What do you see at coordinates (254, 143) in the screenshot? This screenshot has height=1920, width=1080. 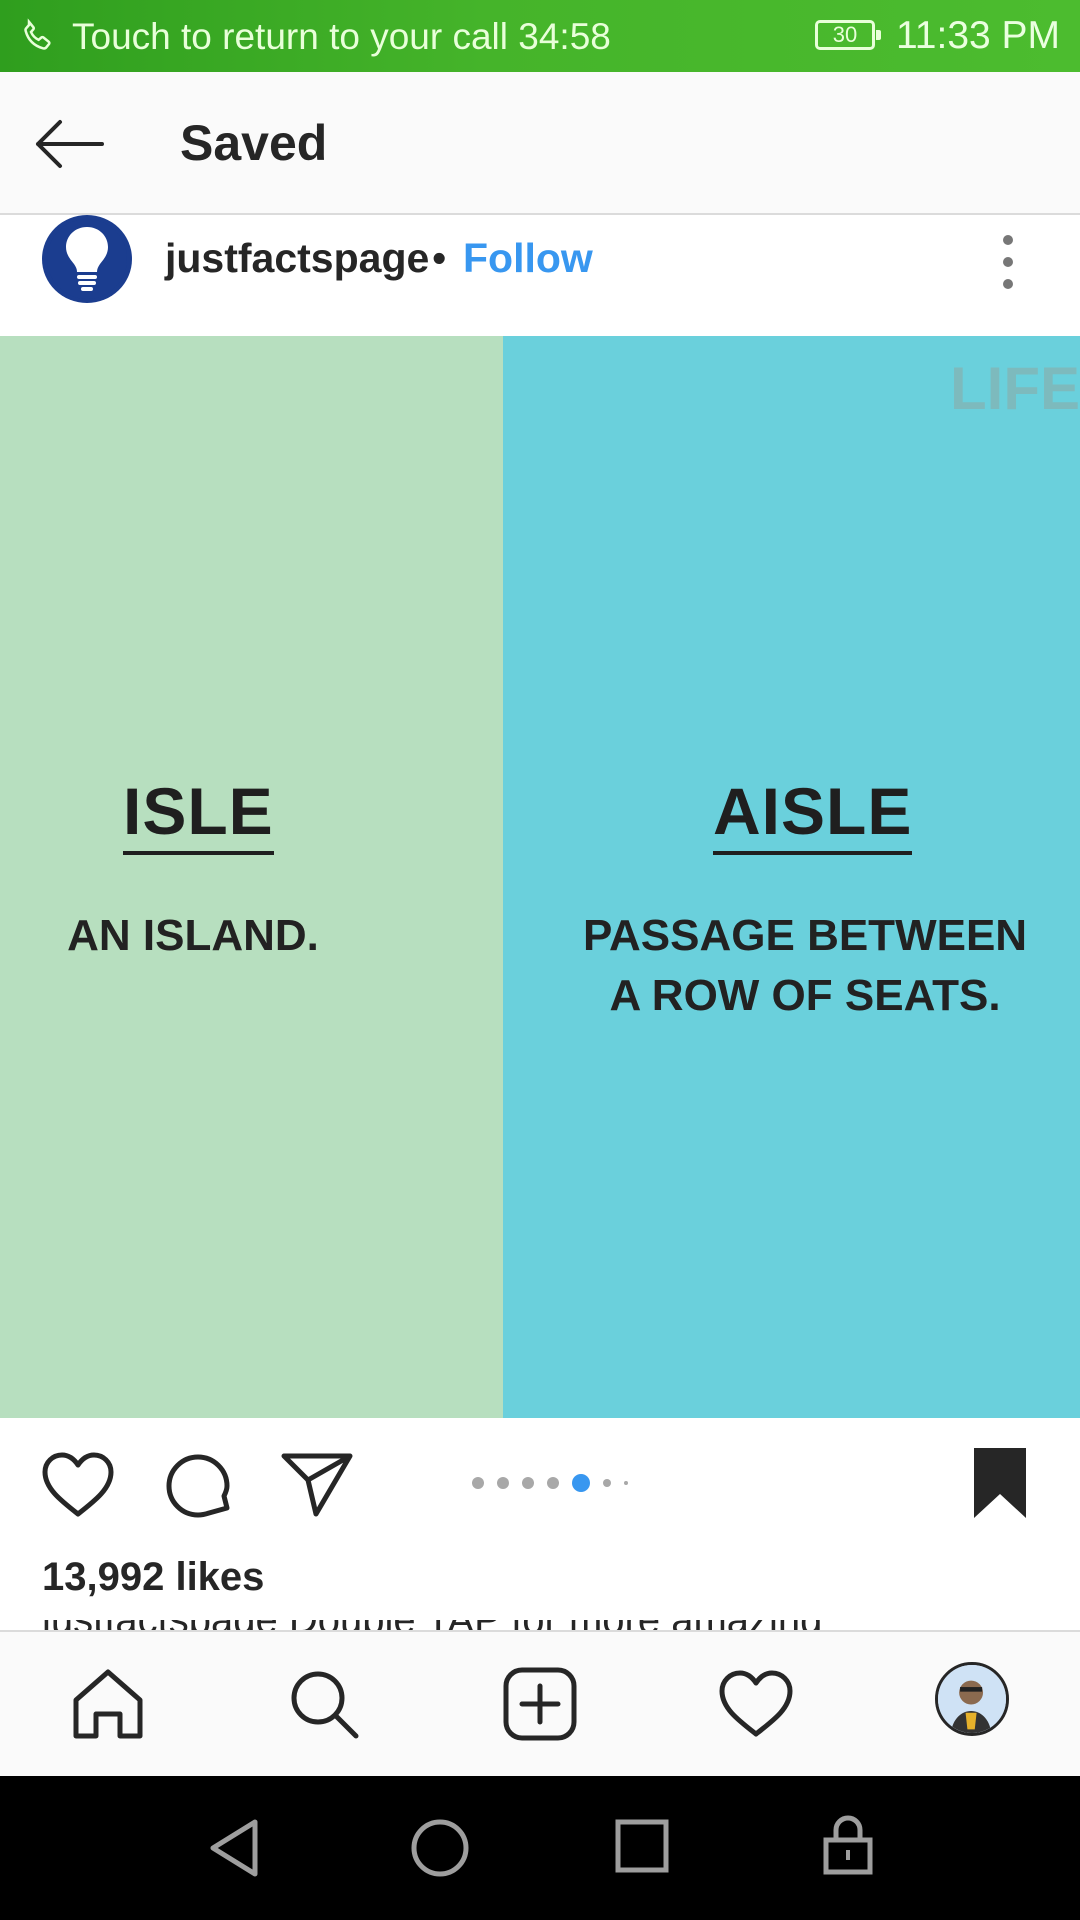 I see `page-title: Saved` at bounding box center [254, 143].